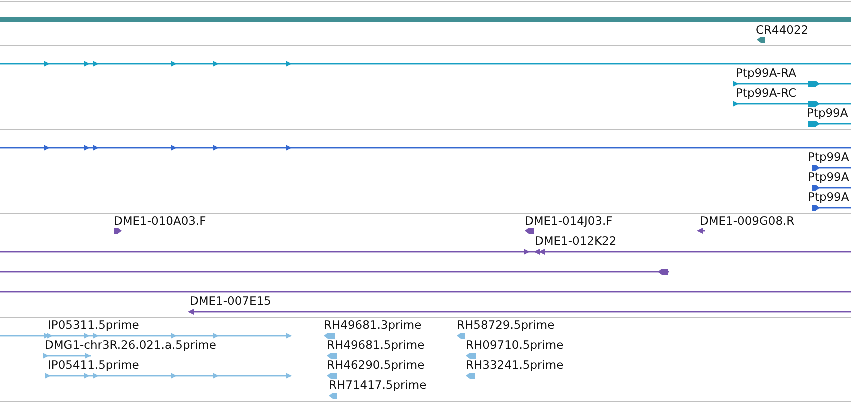 Image resolution: width=851 pixels, height=402 pixels. What do you see at coordinates (515, 365) in the screenshot?
I see `feature-label: RH33241.5prime` at bounding box center [515, 365].